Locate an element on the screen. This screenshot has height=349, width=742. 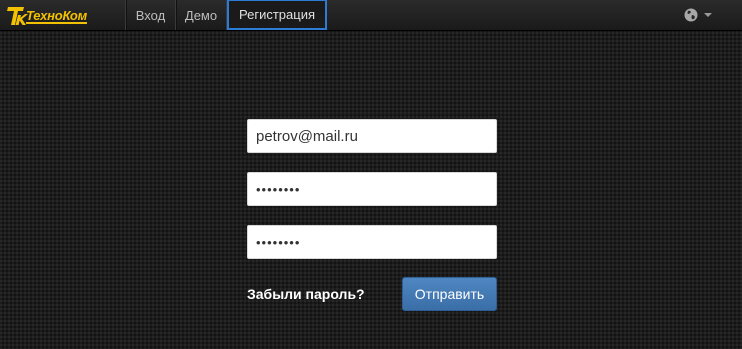
nav-item-registration: Регистрация is located at coordinates (277, 15).